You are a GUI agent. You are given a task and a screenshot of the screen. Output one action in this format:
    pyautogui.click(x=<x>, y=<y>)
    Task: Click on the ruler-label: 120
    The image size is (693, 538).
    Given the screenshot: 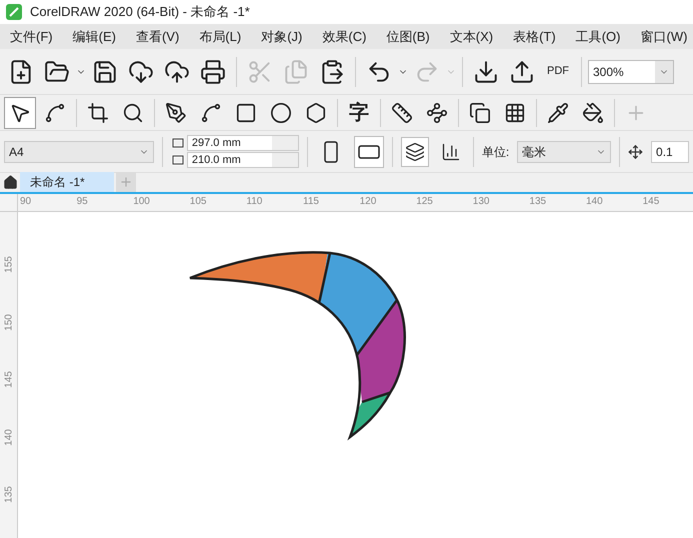 What is the action you would take?
    pyautogui.click(x=368, y=202)
    